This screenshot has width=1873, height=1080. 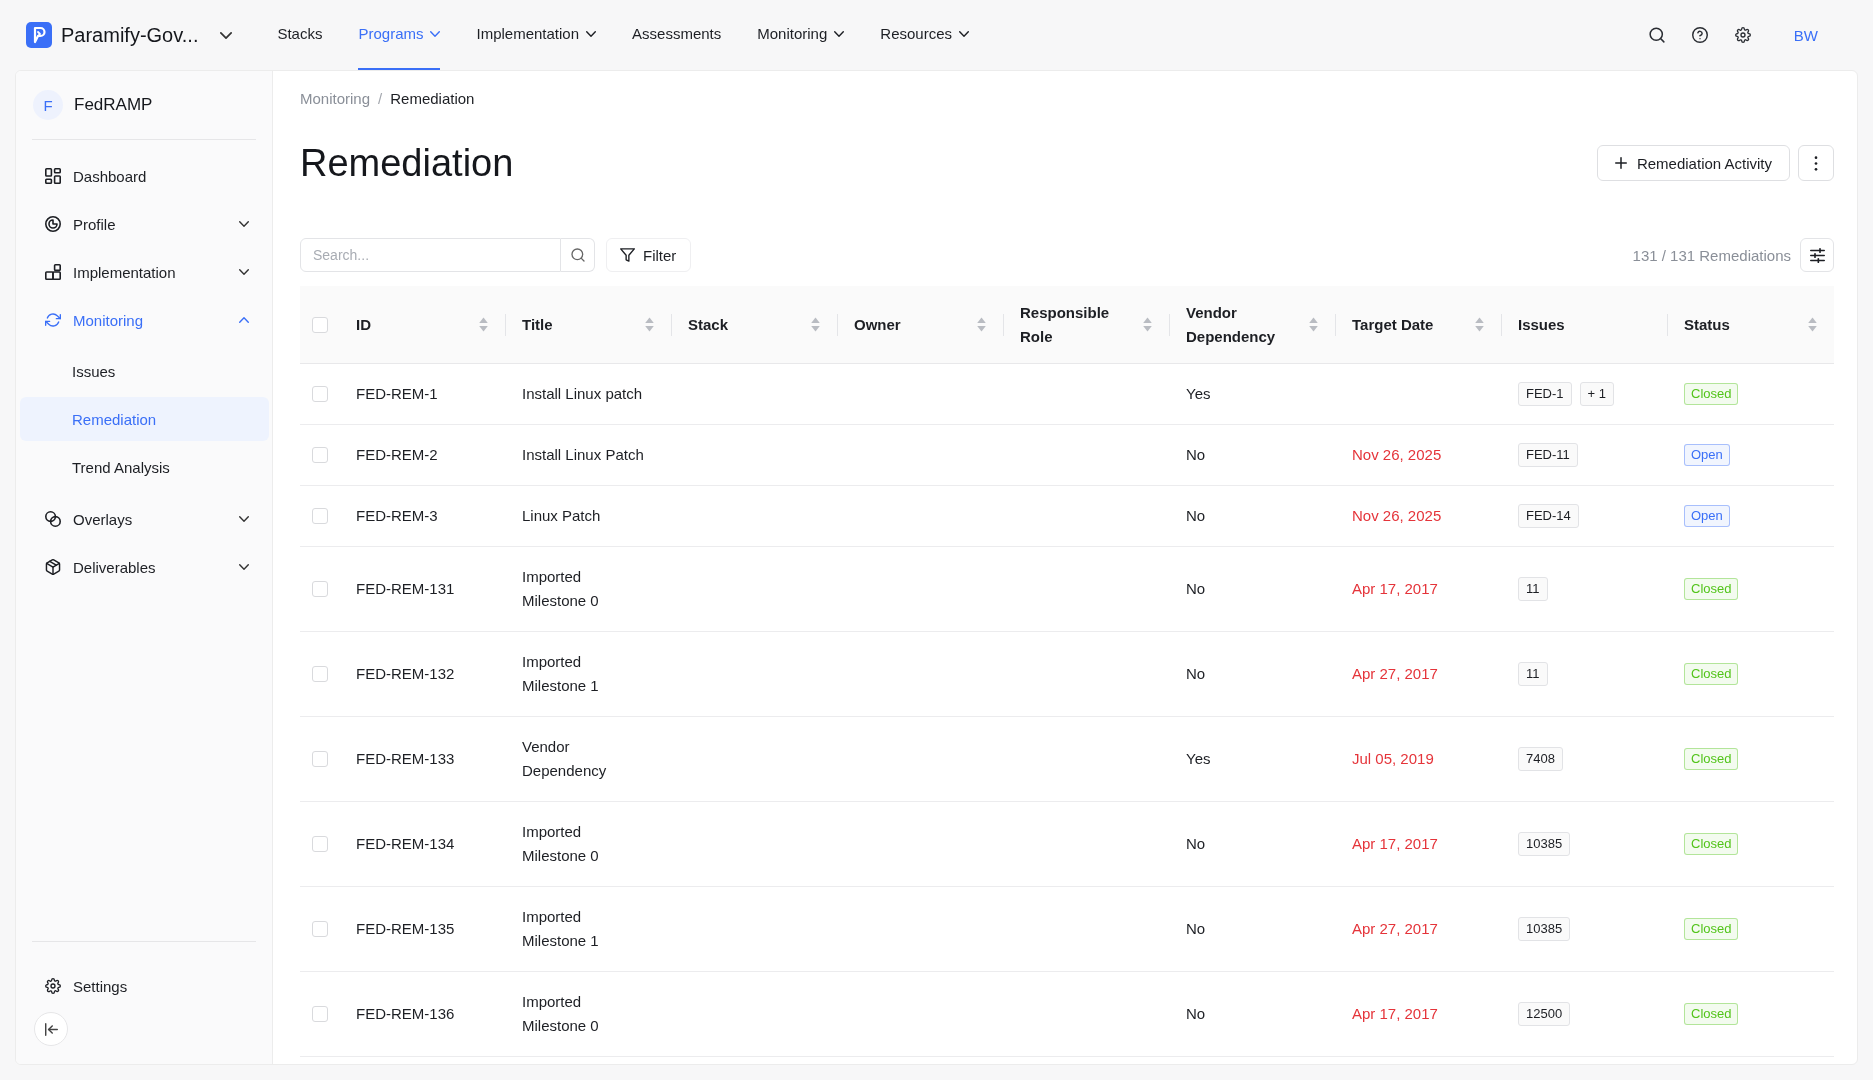 What do you see at coordinates (1231, 324) in the screenshot?
I see `column-header: Vendor Dependency` at bounding box center [1231, 324].